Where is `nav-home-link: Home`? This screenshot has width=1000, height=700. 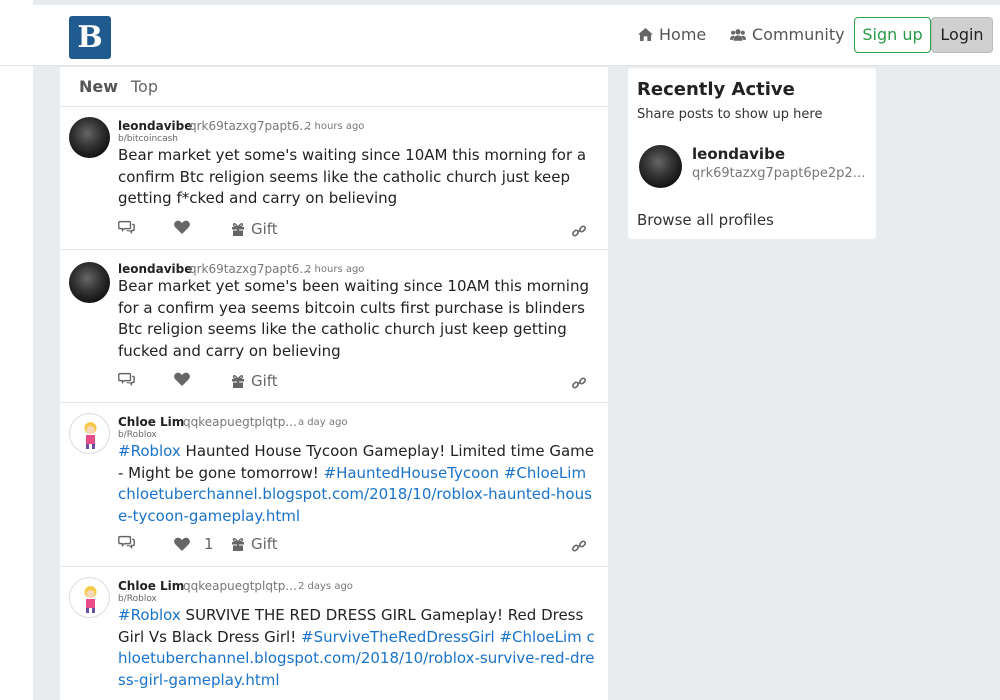
nav-home-link: Home is located at coordinates (672, 34).